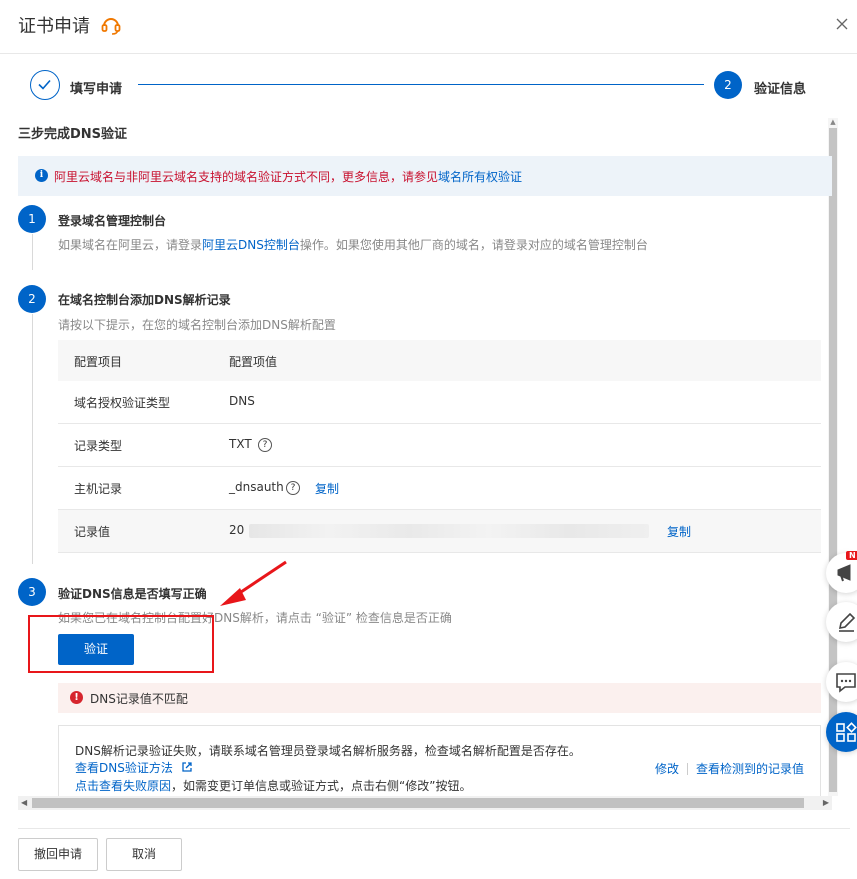 The image size is (857, 879). I want to click on column-header-value: 配置项值, so click(253, 362).